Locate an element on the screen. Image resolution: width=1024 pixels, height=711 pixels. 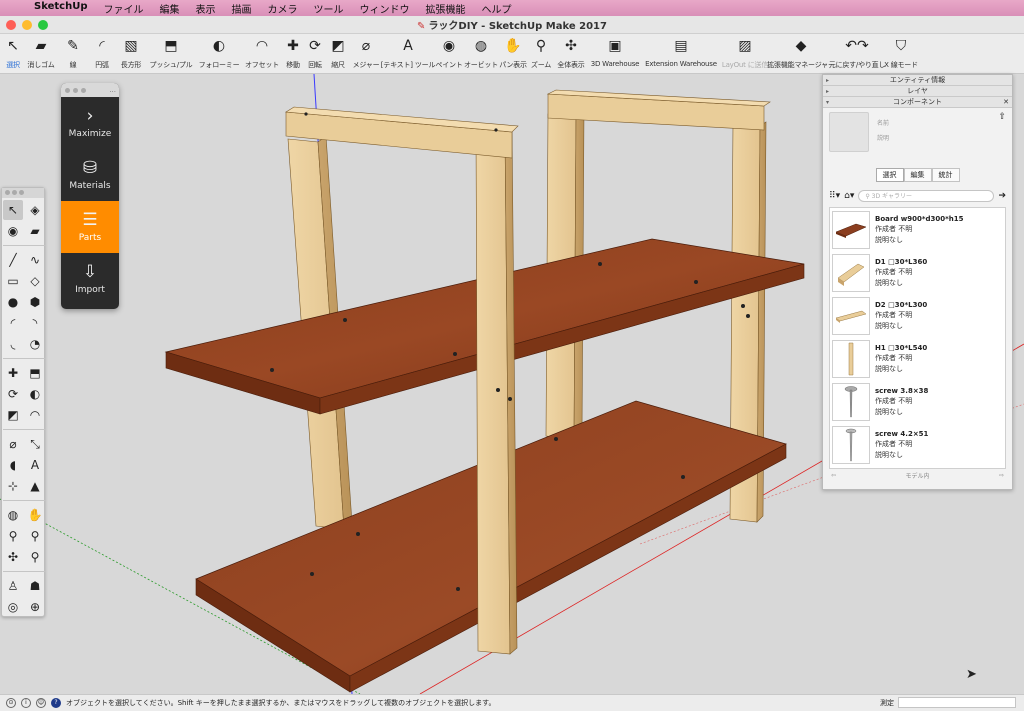
tray-section-layers: レイヤ is located at coordinates (917, 91).